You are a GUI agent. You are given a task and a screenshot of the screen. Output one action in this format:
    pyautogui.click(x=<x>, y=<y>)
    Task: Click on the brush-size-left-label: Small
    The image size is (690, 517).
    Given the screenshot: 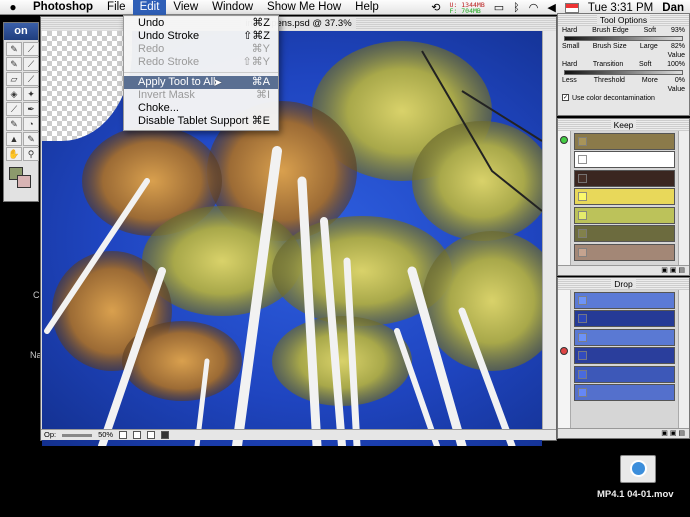 What is the action you would take?
    pyautogui.click(x=571, y=46)
    